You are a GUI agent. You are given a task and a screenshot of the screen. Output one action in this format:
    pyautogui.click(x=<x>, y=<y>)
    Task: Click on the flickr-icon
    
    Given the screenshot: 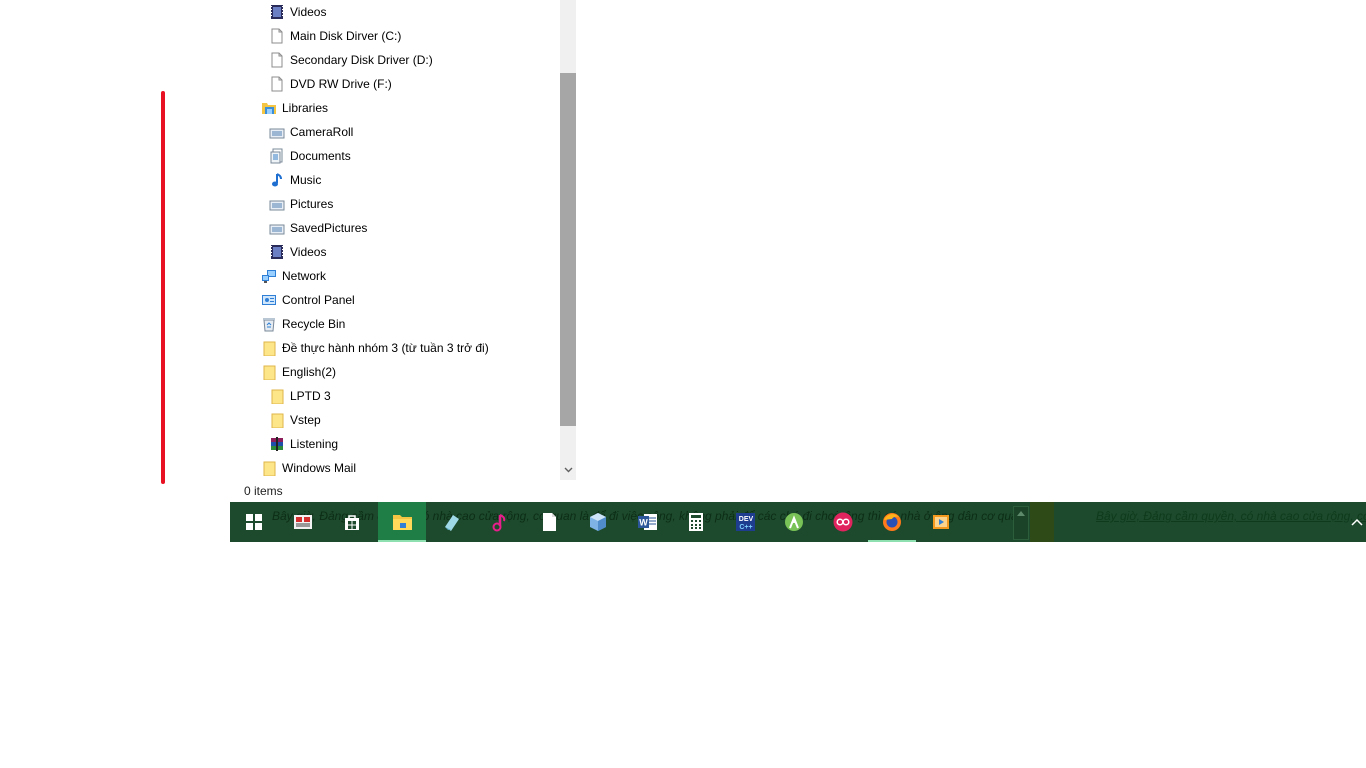 What is the action you would take?
    pyautogui.click(x=843, y=522)
    